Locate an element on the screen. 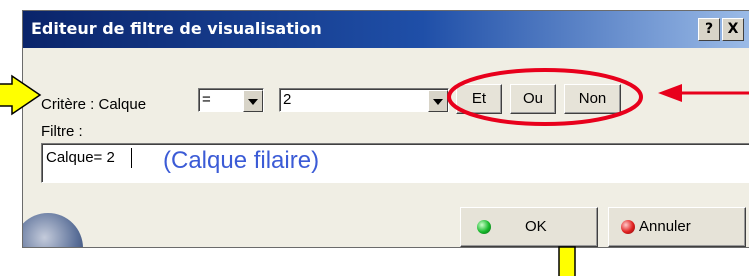 The image size is (749, 276). yellow-arrow-bottom is located at coordinates (567, 261).